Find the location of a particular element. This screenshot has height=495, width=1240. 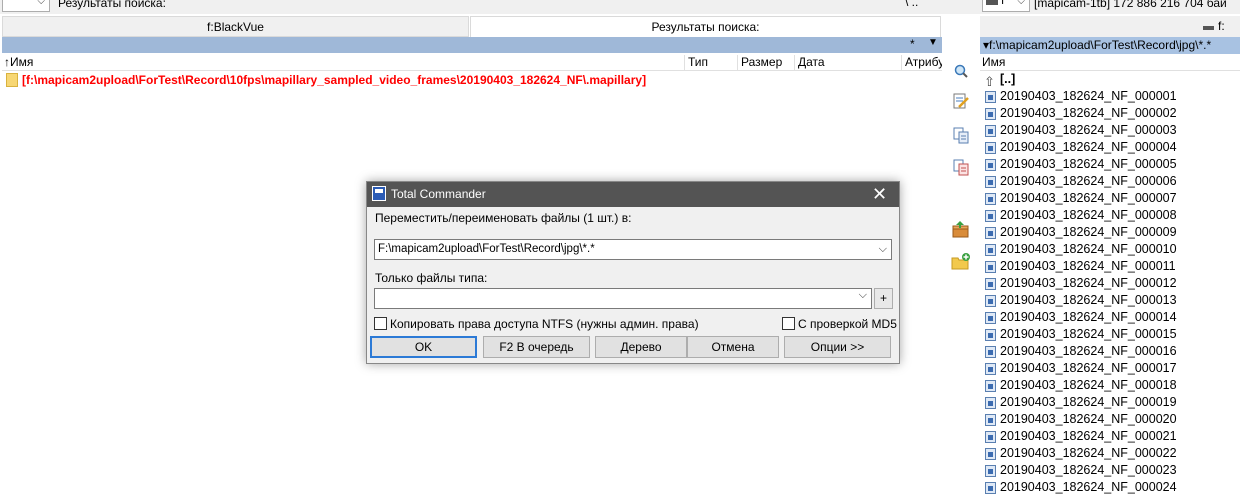

file-name: 20190403_182624_NF_000019 is located at coordinates (1088, 402).